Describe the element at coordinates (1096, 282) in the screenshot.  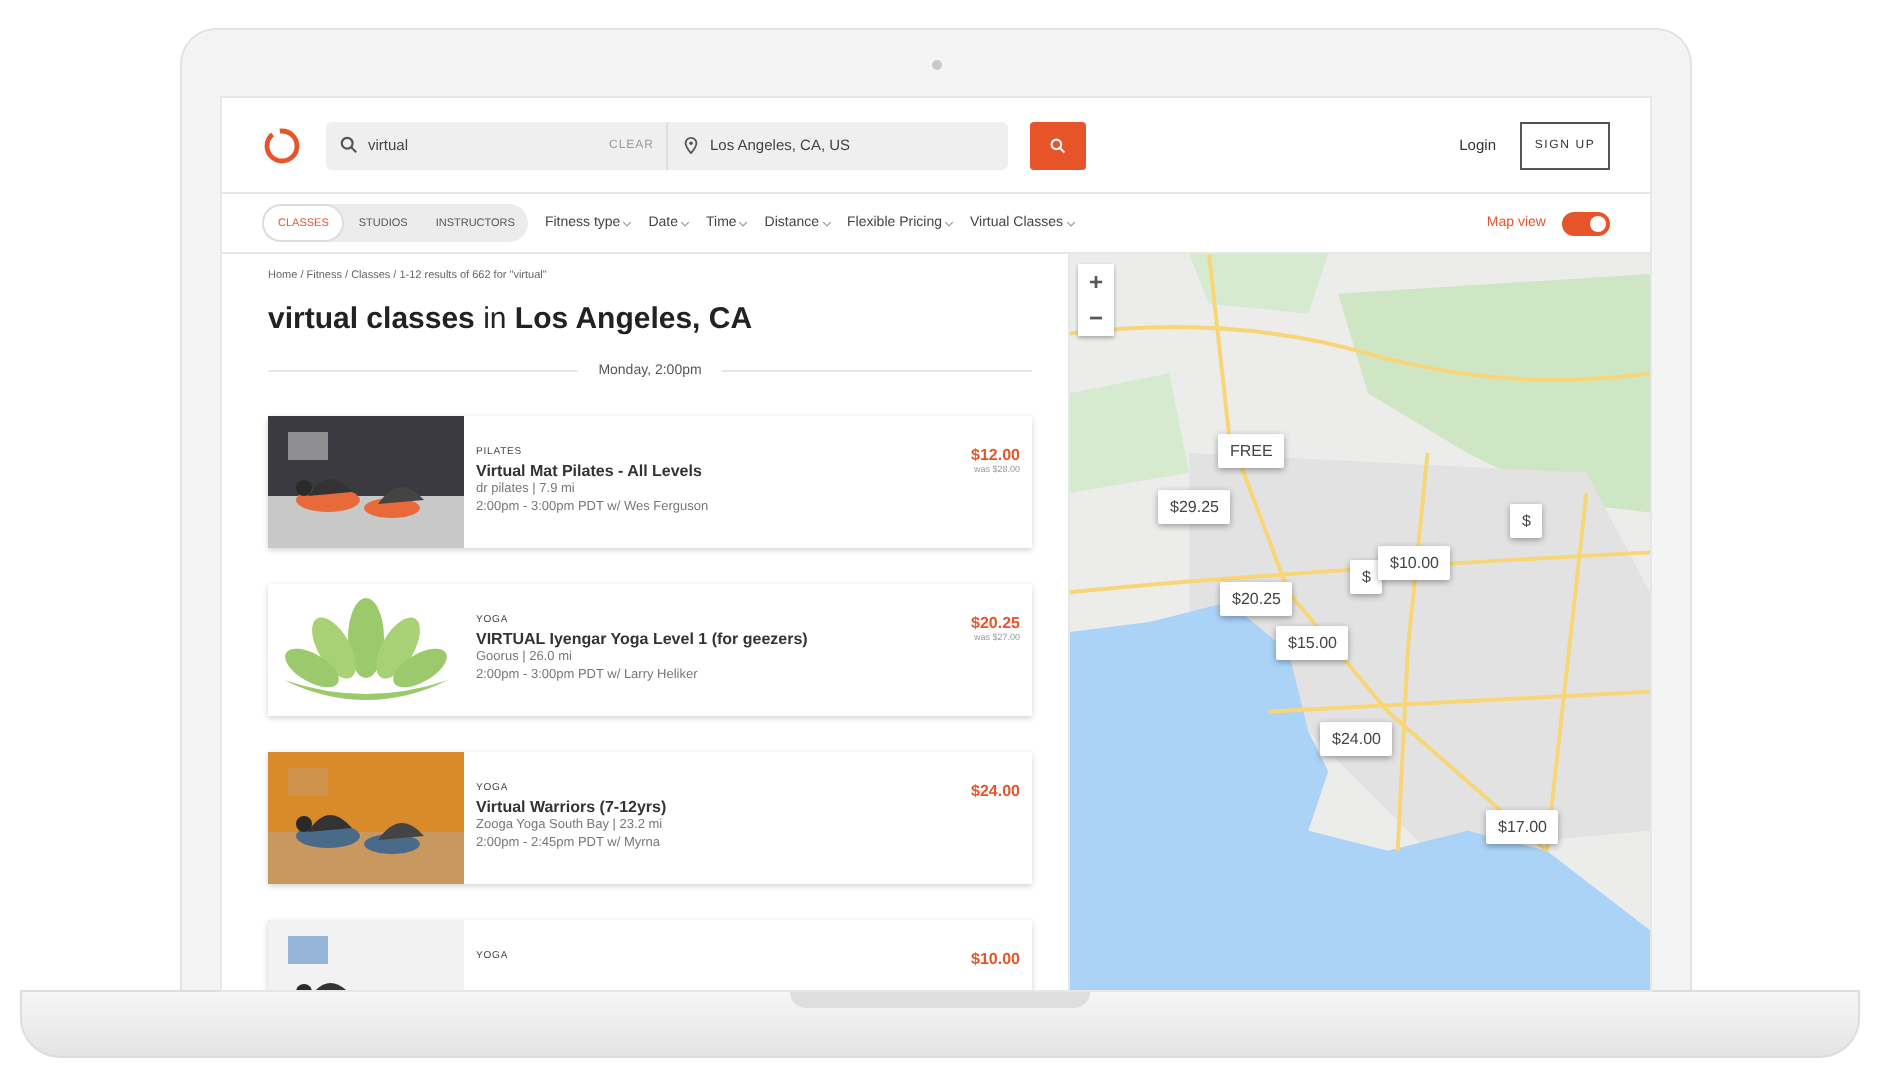
I see `zoom-in-button: +` at that location.